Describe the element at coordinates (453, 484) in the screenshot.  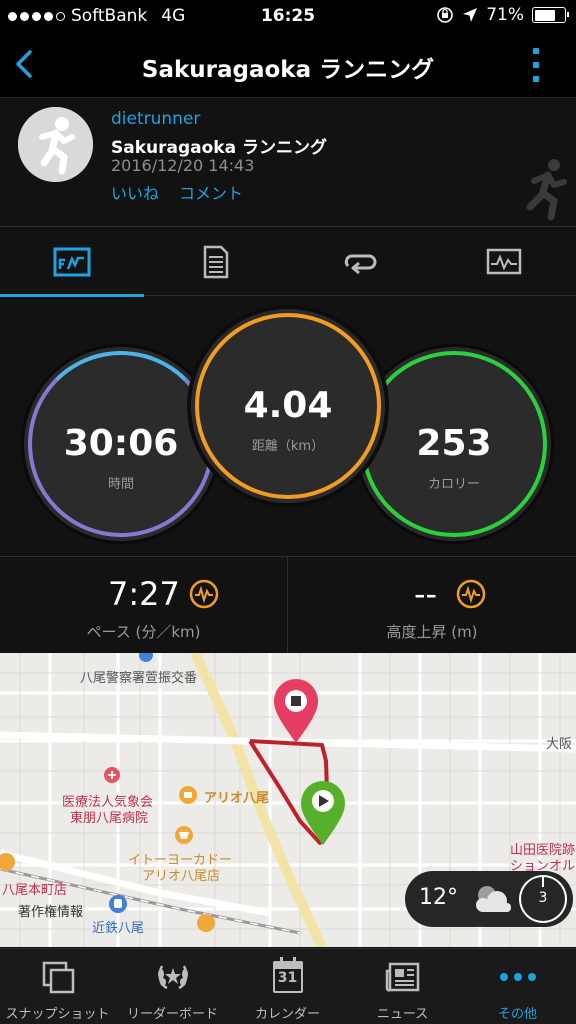
I see `calories-label: カロリー` at that location.